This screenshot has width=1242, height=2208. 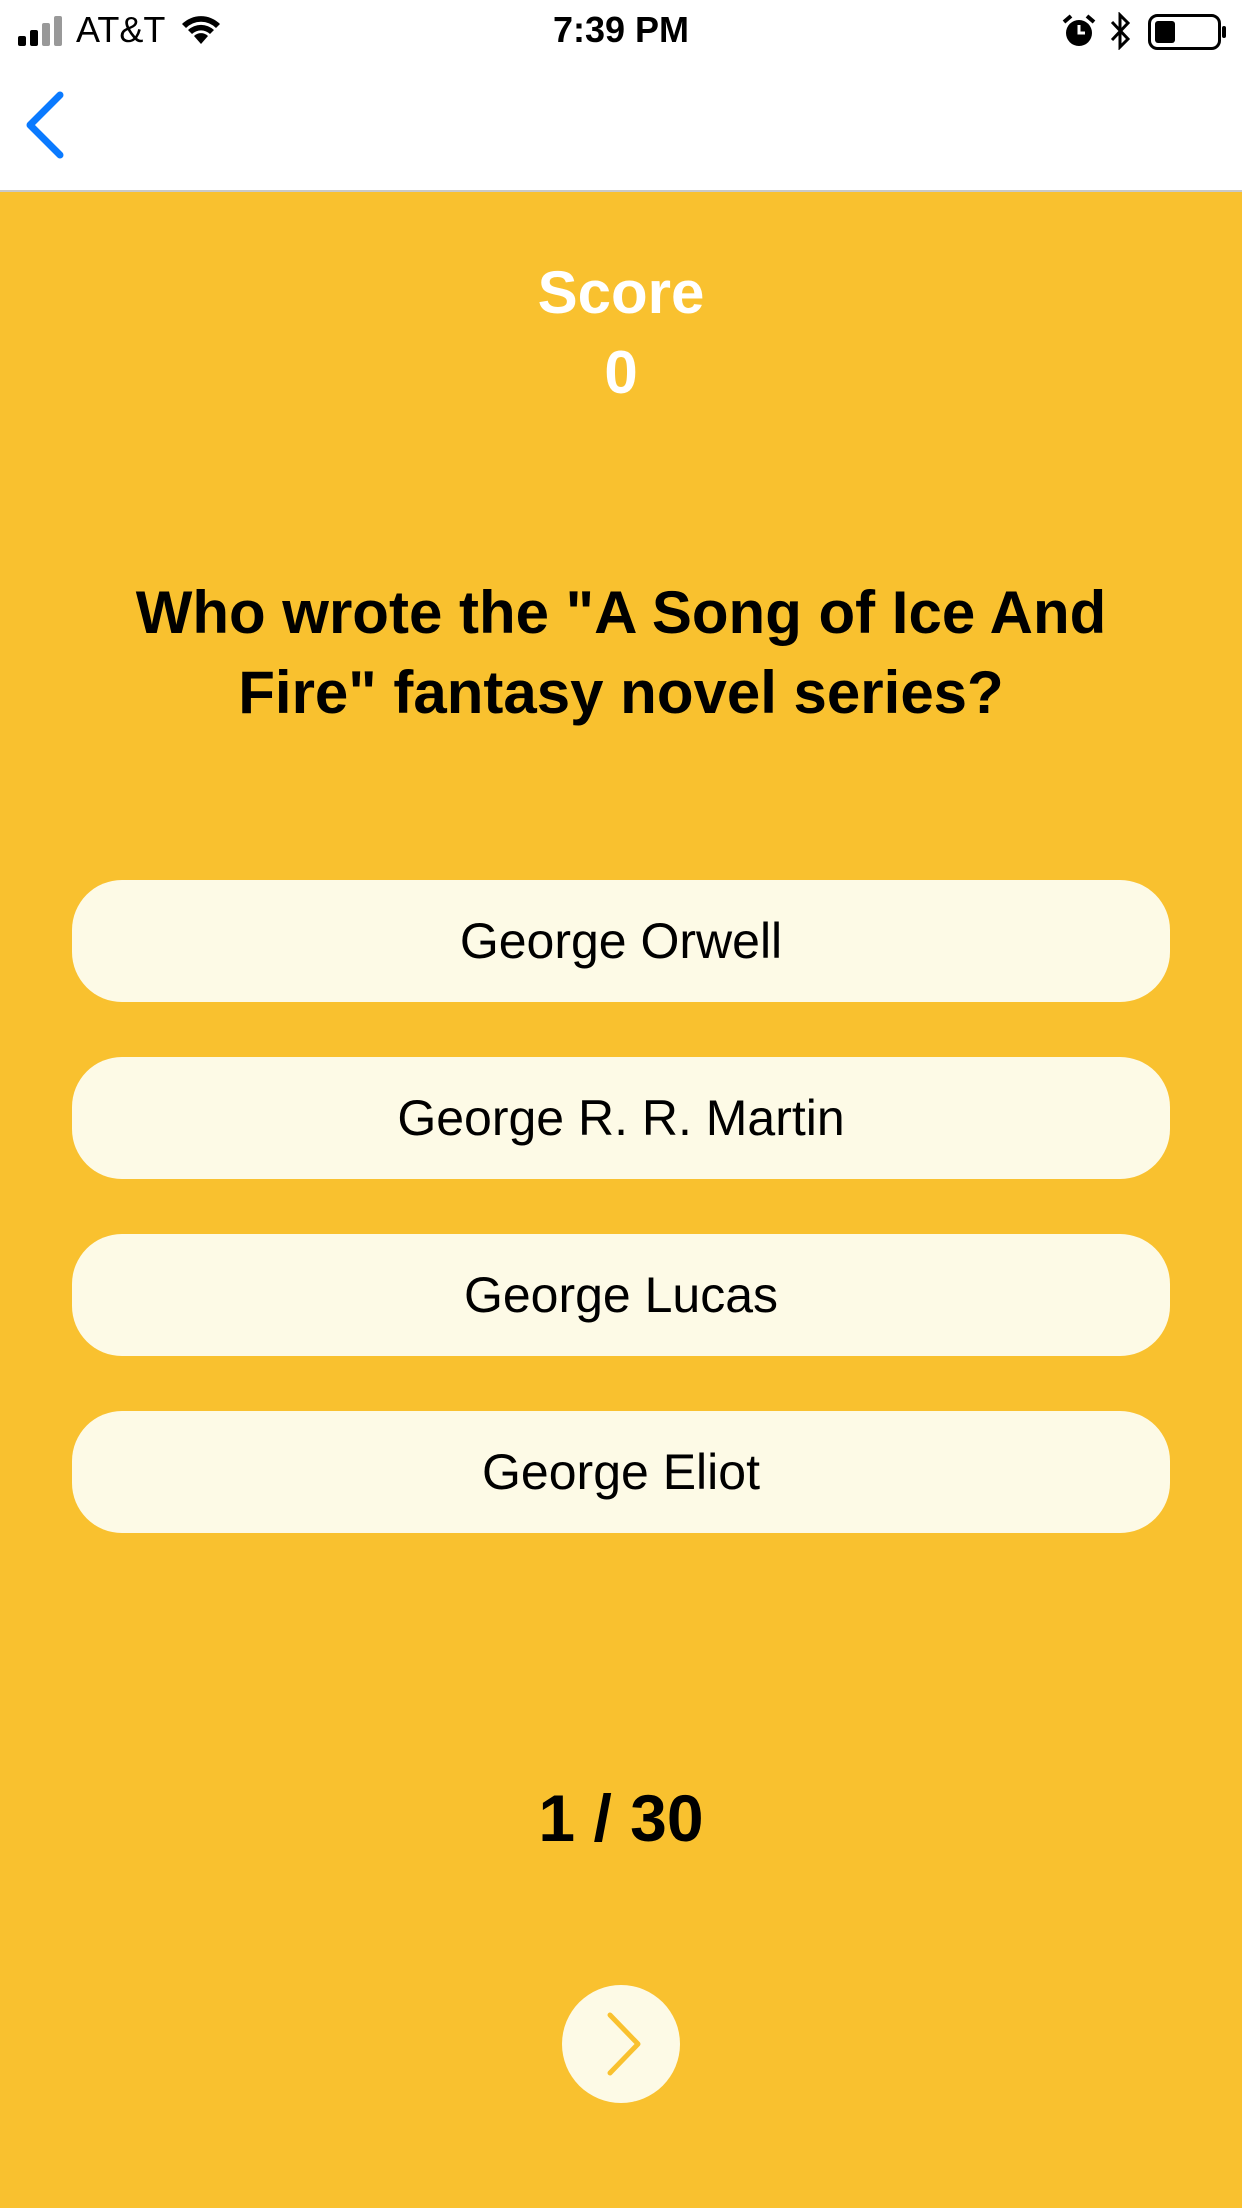 I want to click on back-button, so click(x=48, y=125).